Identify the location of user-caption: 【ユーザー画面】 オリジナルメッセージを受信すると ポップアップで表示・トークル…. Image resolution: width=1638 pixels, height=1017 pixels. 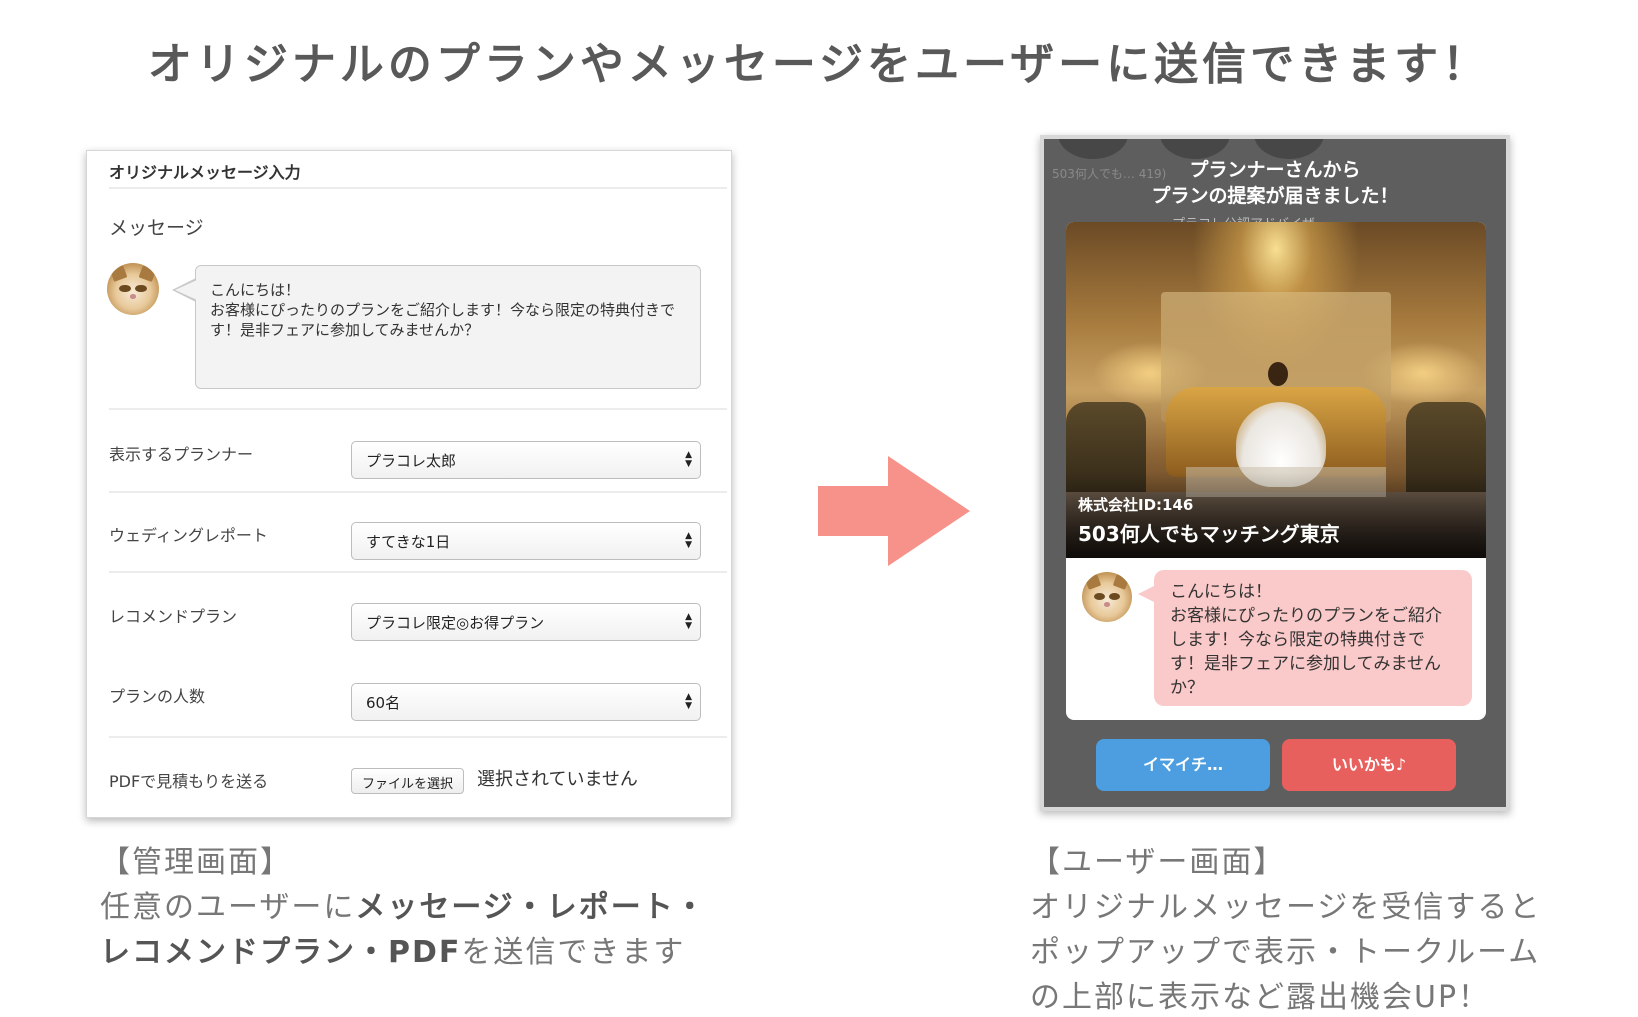
(1330, 928).